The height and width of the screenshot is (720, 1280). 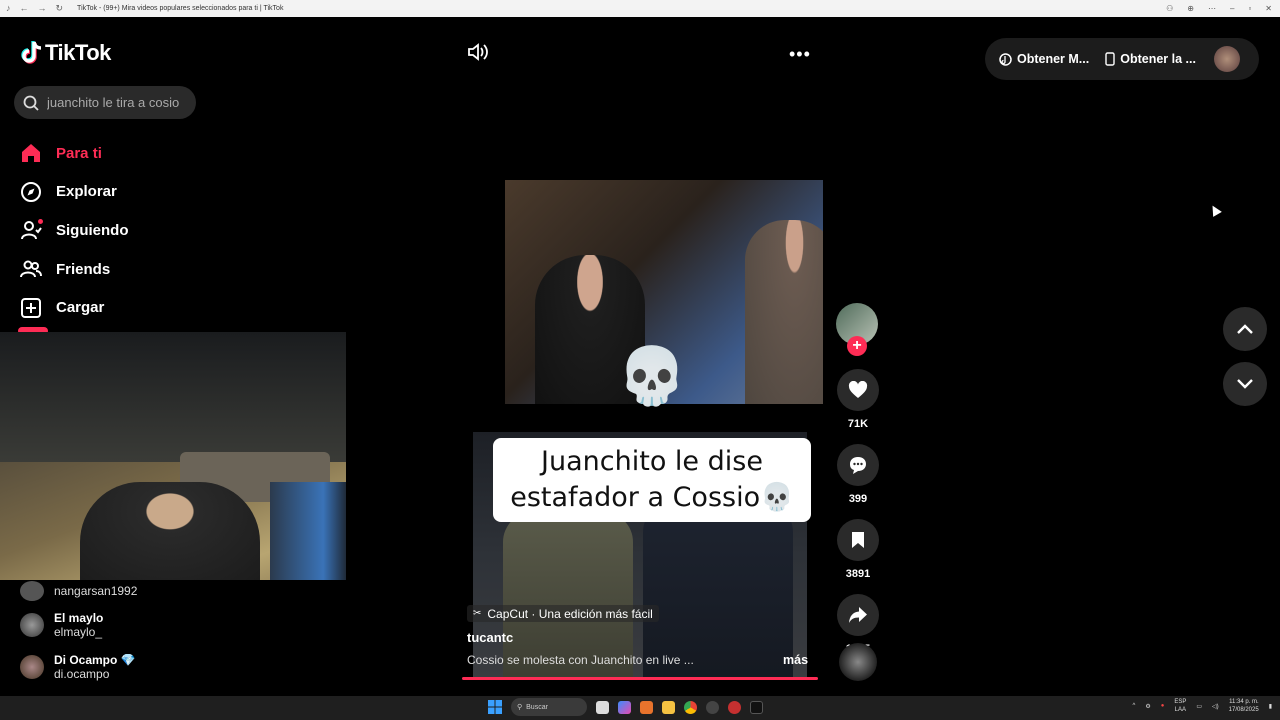 I want to click on save-action: 3891, so click(x=858, y=549).